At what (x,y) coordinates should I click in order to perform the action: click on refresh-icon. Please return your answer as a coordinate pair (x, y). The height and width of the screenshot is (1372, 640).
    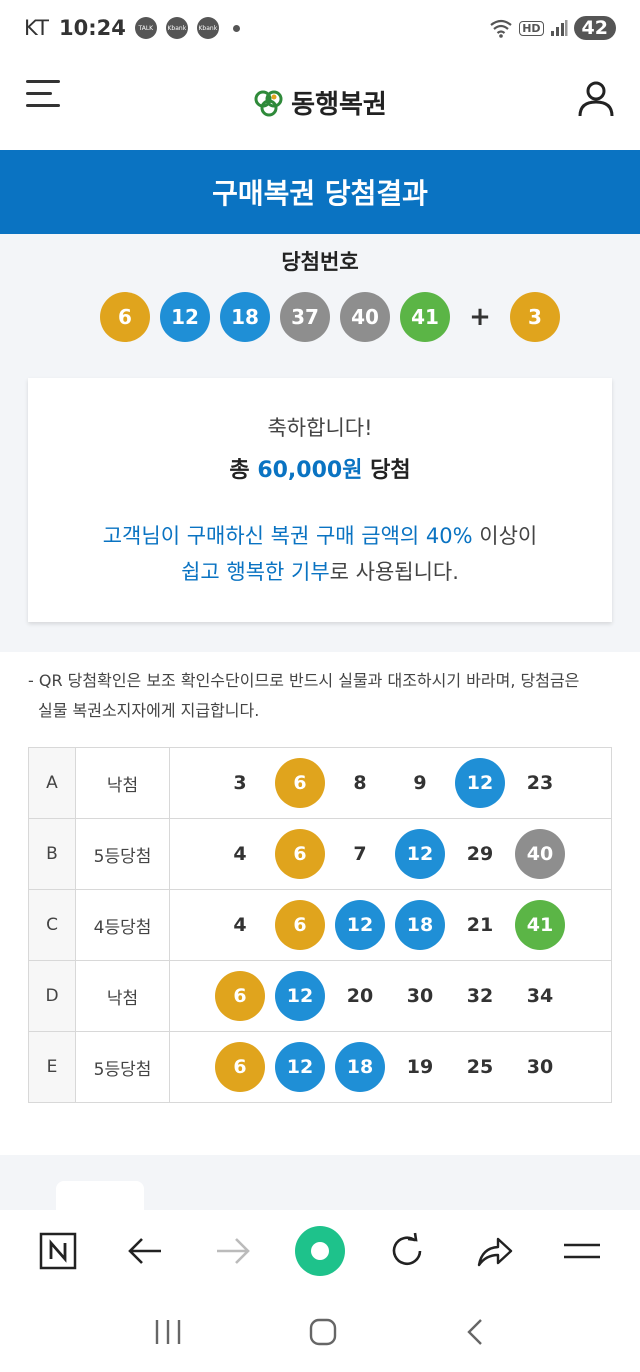
    Looking at the image, I should click on (407, 1251).